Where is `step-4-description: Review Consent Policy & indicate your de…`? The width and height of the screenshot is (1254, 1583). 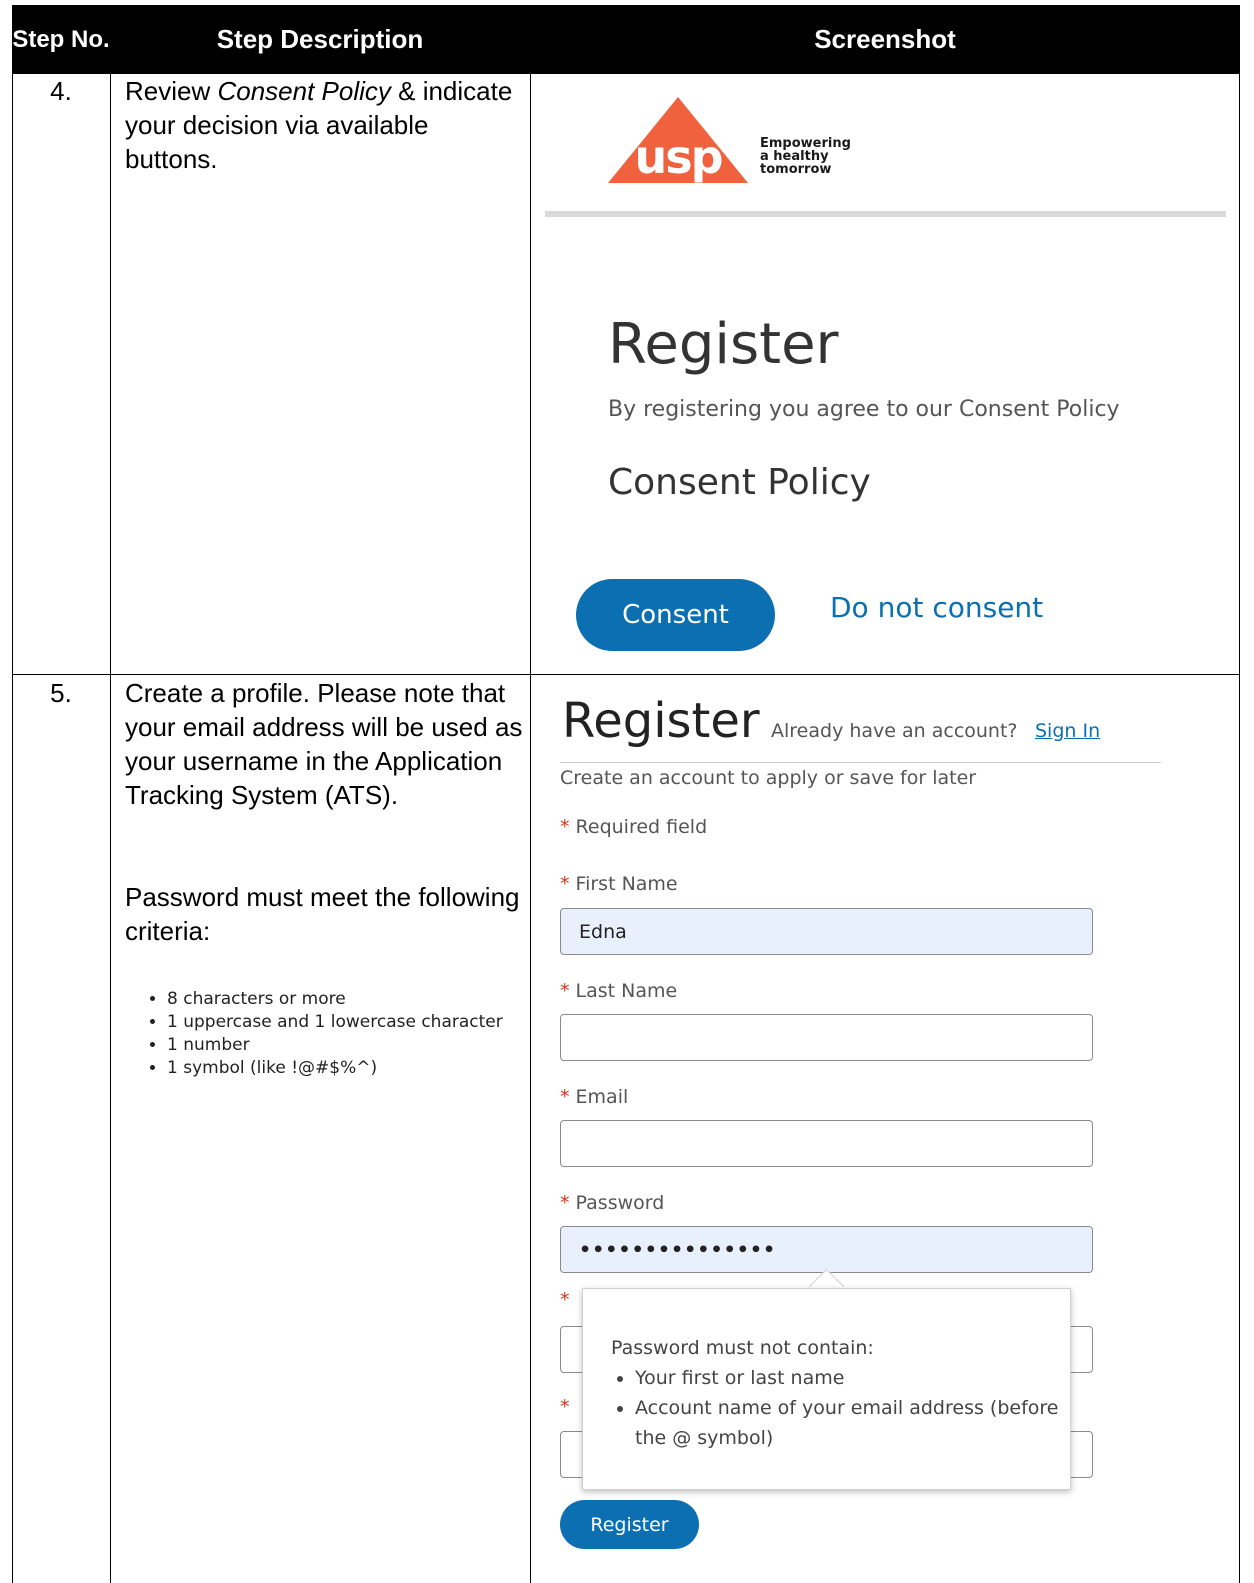 step-4-description: Review Consent Policy & indicate your de… is located at coordinates (319, 125).